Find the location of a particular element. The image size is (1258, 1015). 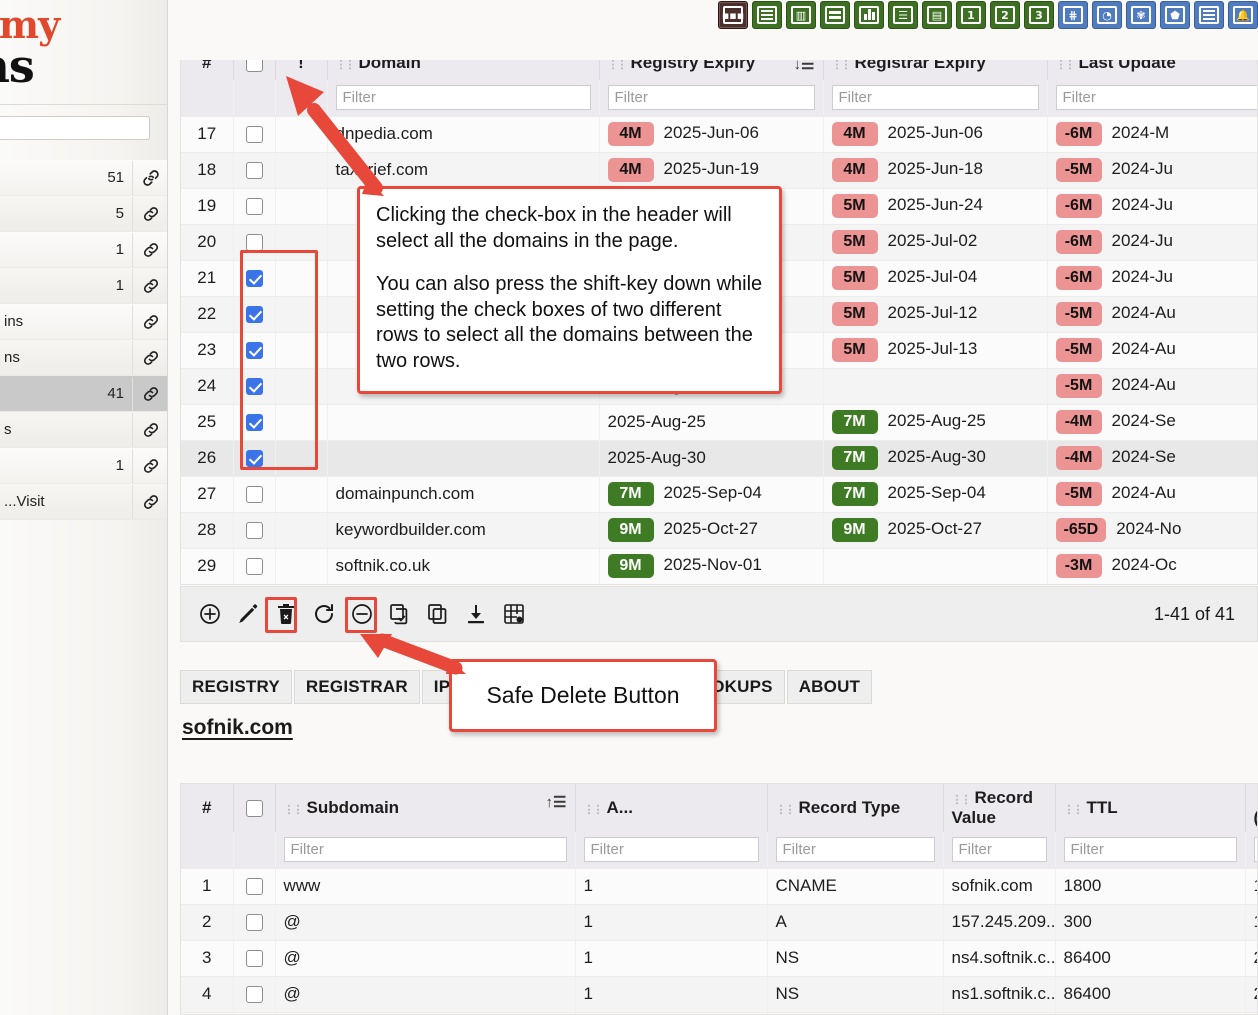

registry-expiry-filter-input is located at coordinates (711, 98).